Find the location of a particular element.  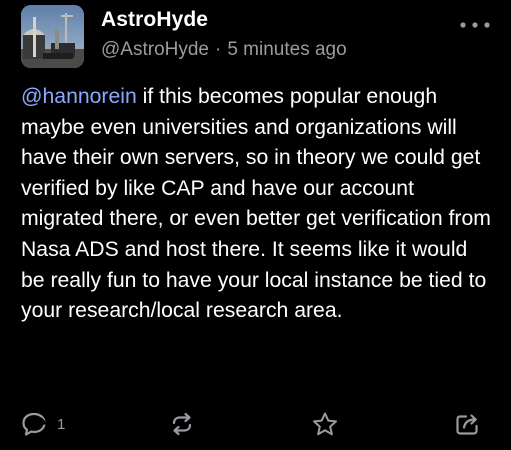

more-dots-icon is located at coordinates (475, 22).